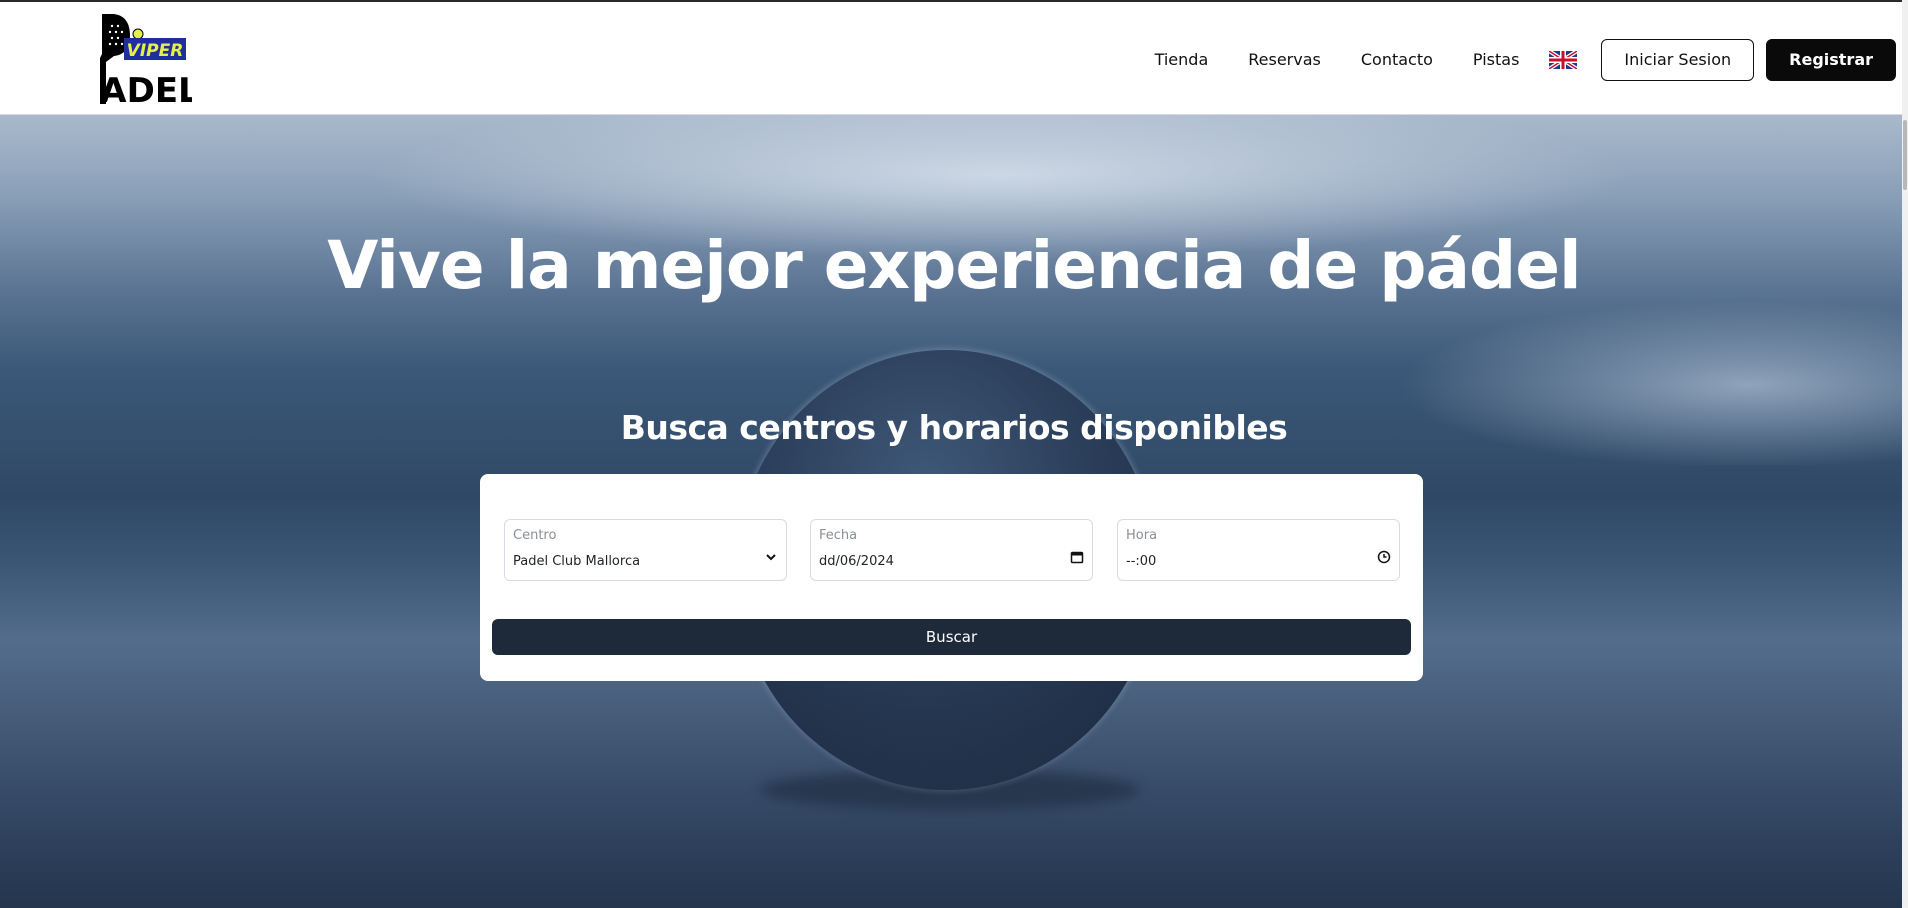 The image size is (1908, 908). What do you see at coordinates (1142, 535) in the screenshot?
I see `hora-label: Hora` at bounding box center [1142, 535].